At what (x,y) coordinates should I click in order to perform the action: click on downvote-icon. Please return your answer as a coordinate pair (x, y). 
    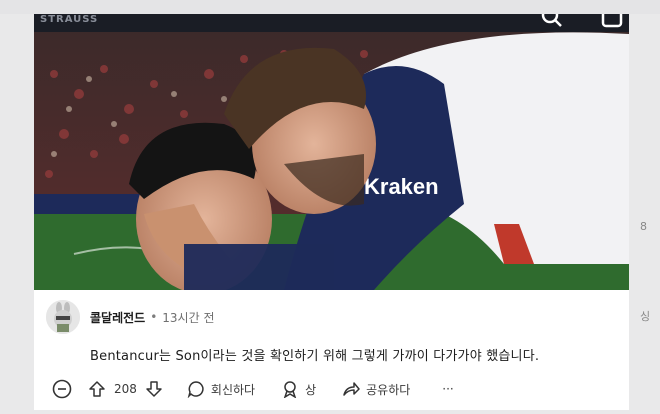
    Looking at the image, I should click on (154, 389).